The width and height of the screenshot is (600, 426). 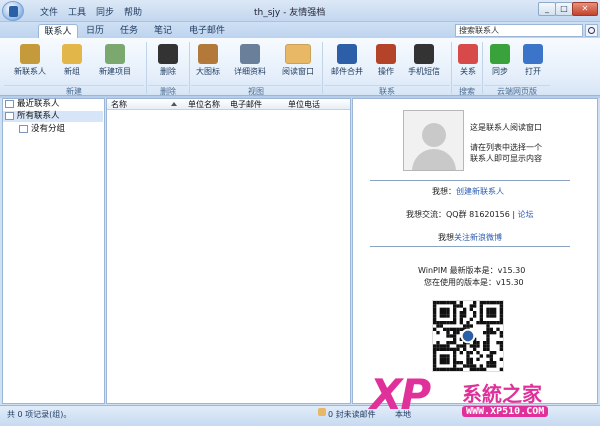 I want to click on create-contact-link: 创建新联系人, so click(x=480, y=191).